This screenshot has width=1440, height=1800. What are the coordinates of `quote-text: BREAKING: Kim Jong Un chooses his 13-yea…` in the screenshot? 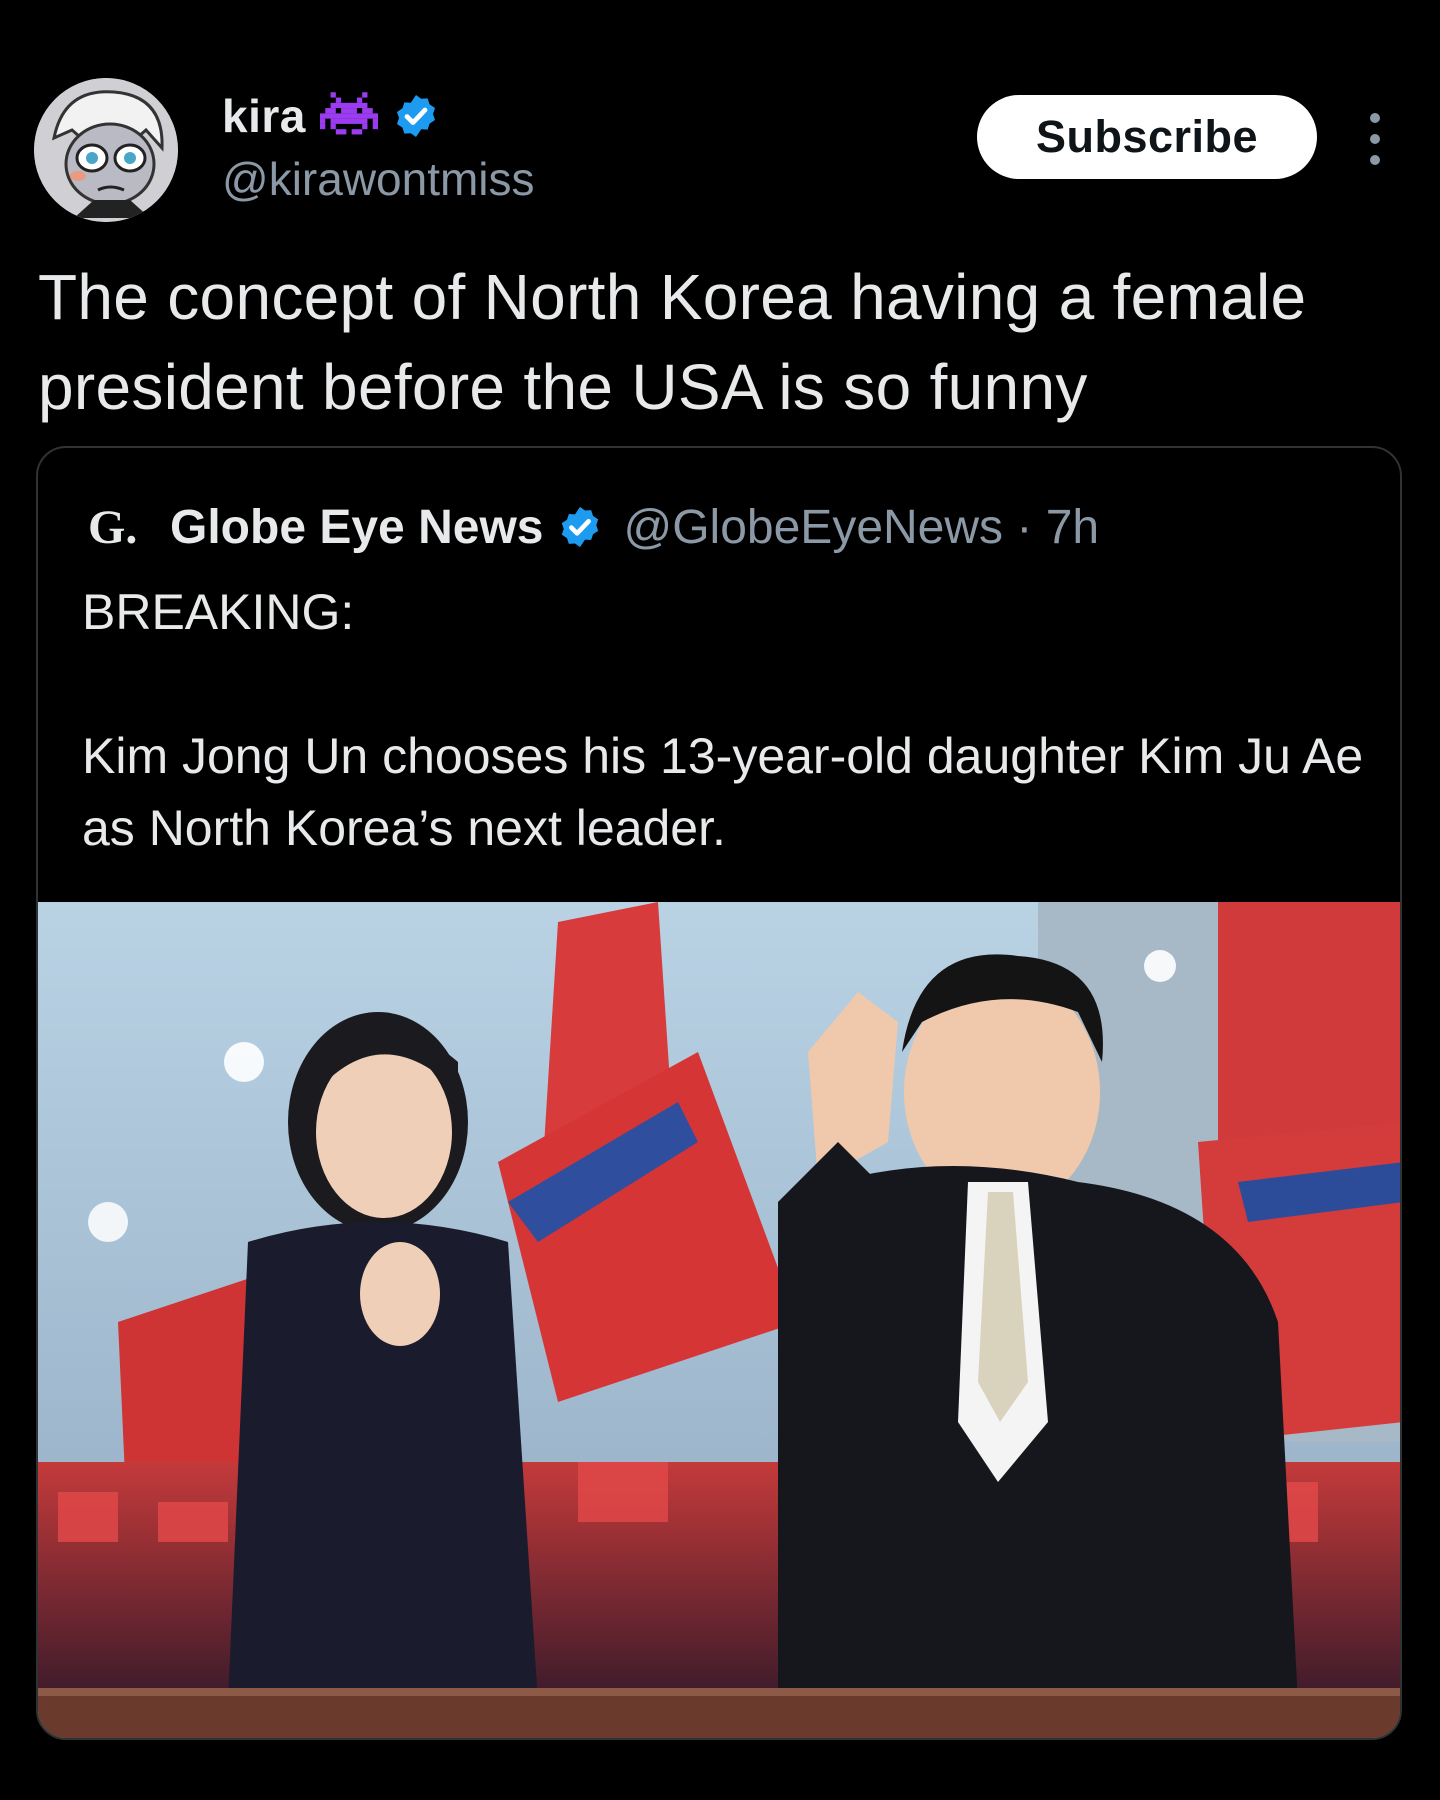 It's located at (723, 720).